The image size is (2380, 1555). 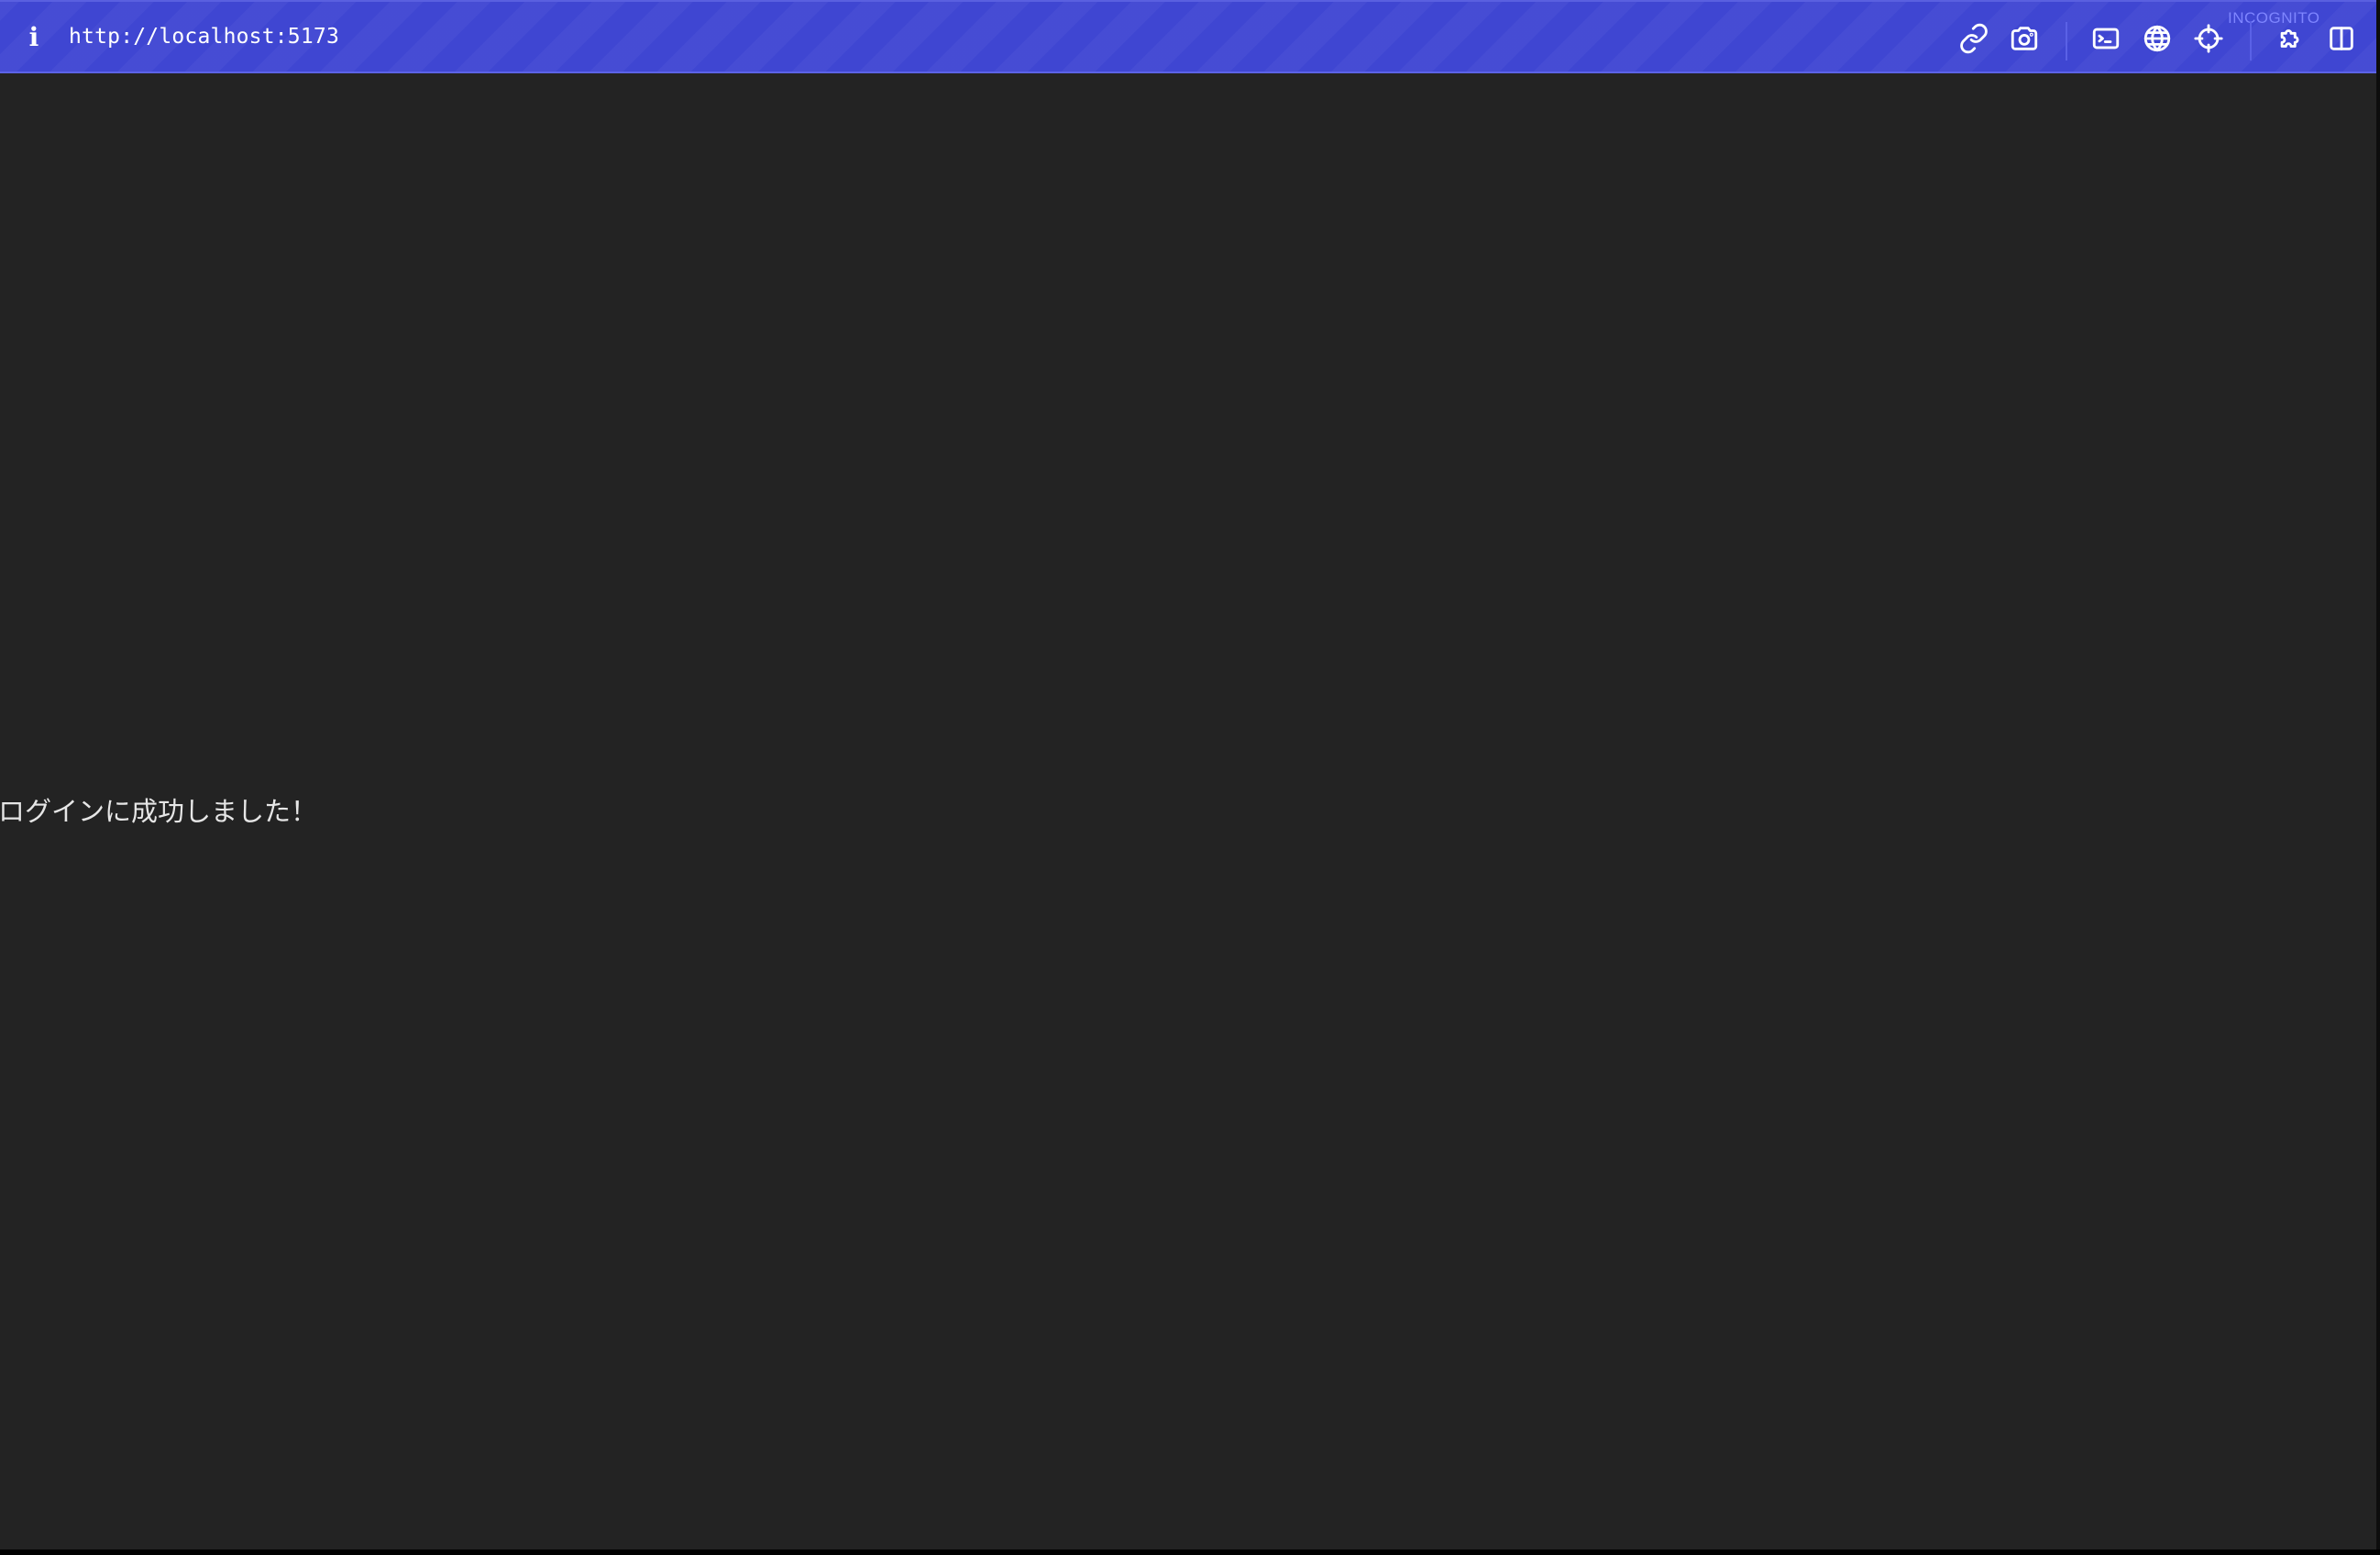 I want to click on network-button, so click(x=2157, y=38).